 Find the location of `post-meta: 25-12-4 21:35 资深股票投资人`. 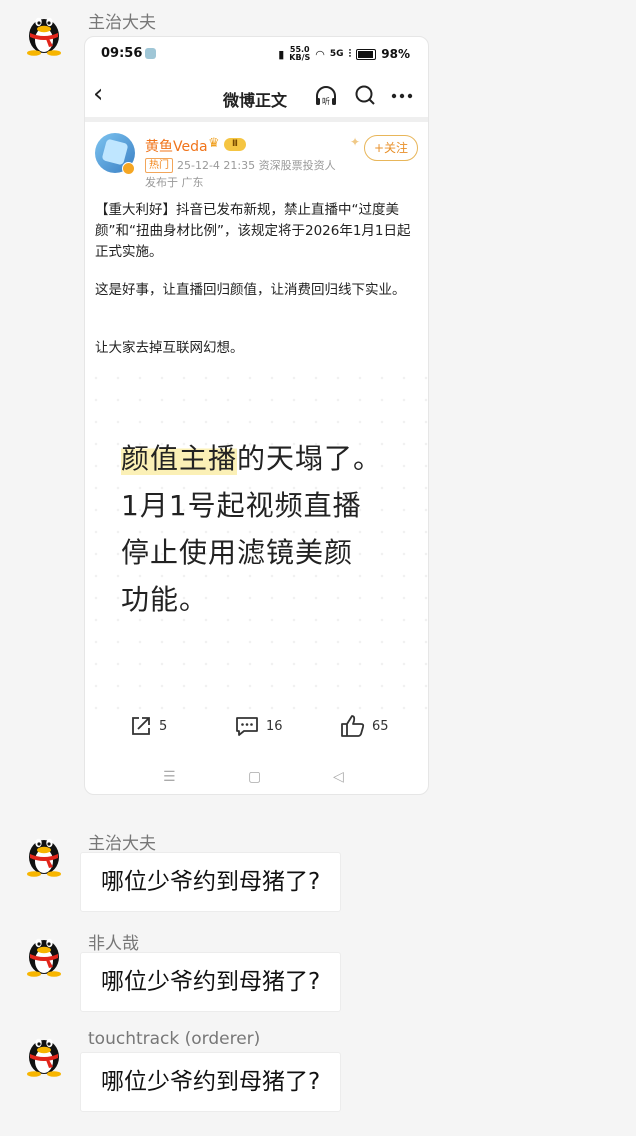

post-meta: 25-12-4 21:35 资深股票投资人 is located at coordinates (256, 165).